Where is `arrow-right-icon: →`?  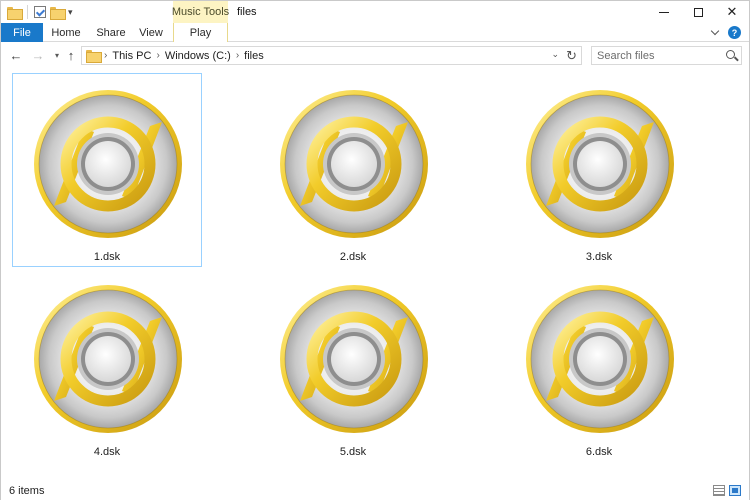
arrow-right-icon: → is located at coordinates (38, 55).